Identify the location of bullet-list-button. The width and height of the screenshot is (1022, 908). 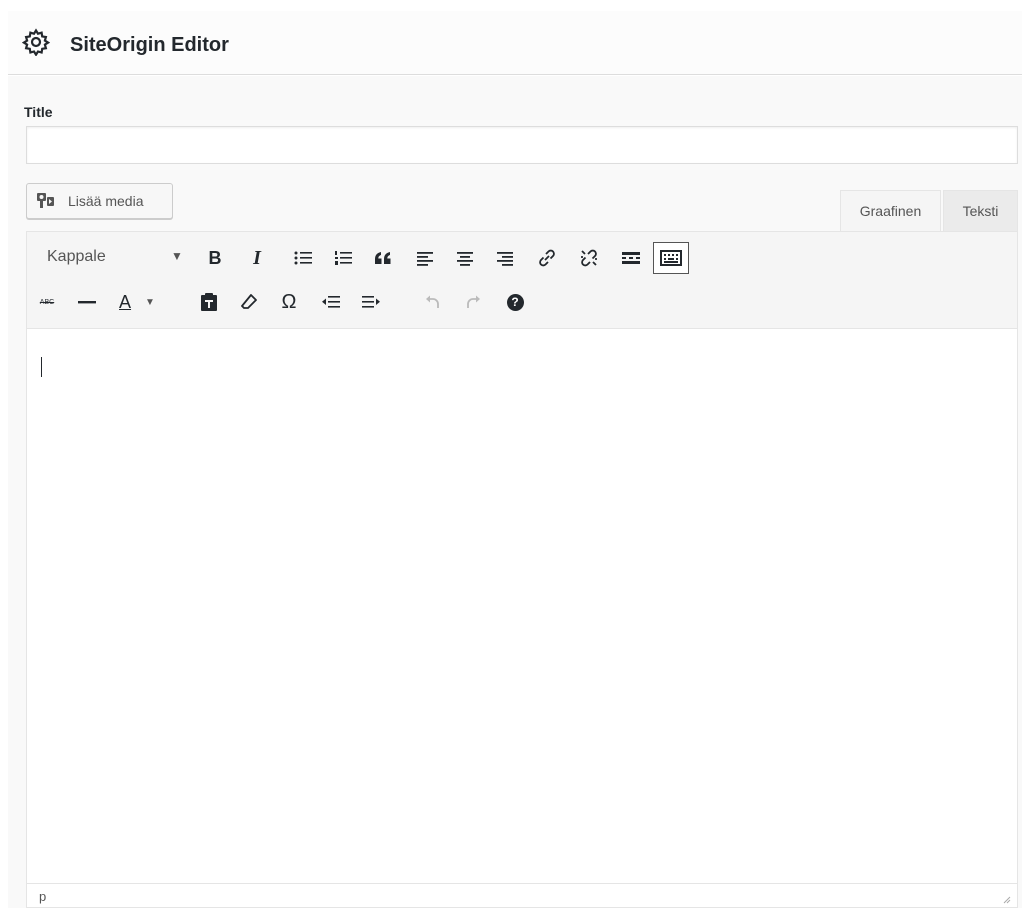
(303, 258).